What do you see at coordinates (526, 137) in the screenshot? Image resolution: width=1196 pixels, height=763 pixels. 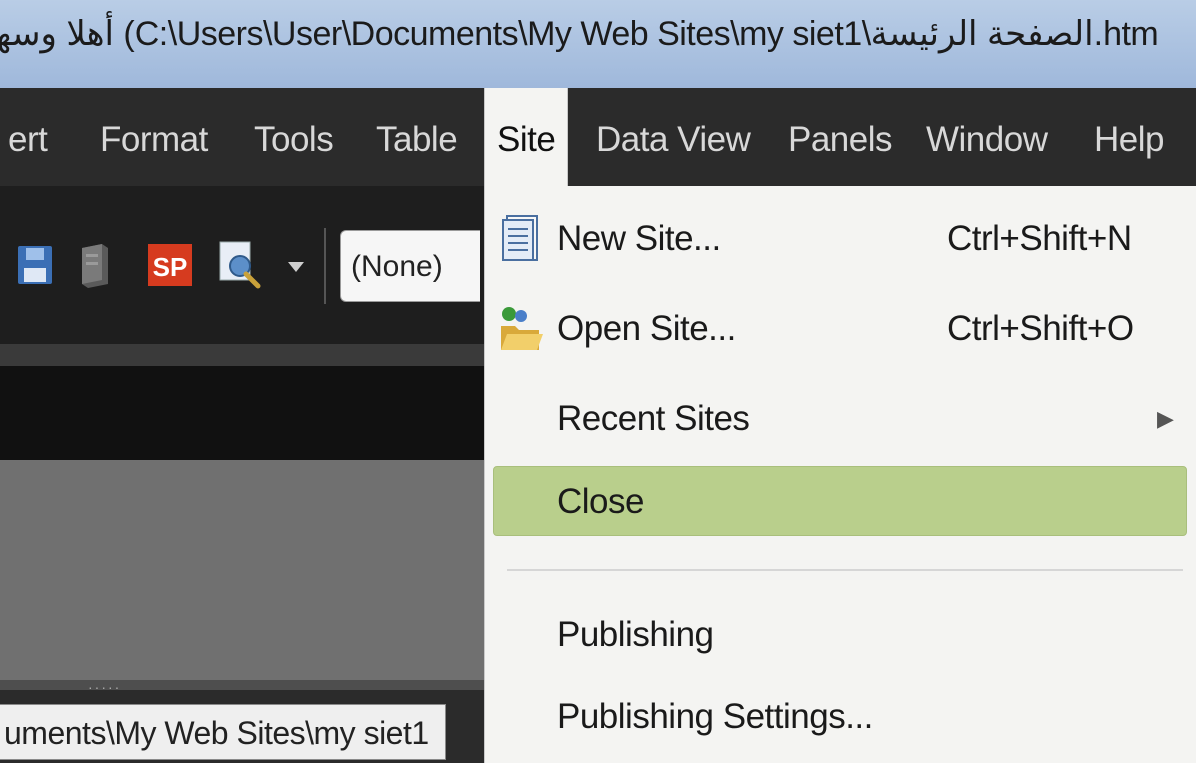 I see `menu-site: Site` at bounding box center [526, 137].